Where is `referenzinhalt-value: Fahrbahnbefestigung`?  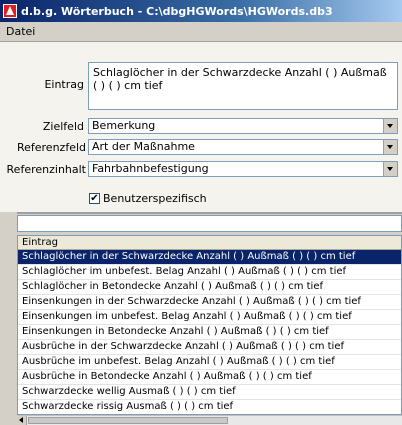
referenzinhalt-value: Fahrbahnbefestigung is located at coordinates (150, 168).